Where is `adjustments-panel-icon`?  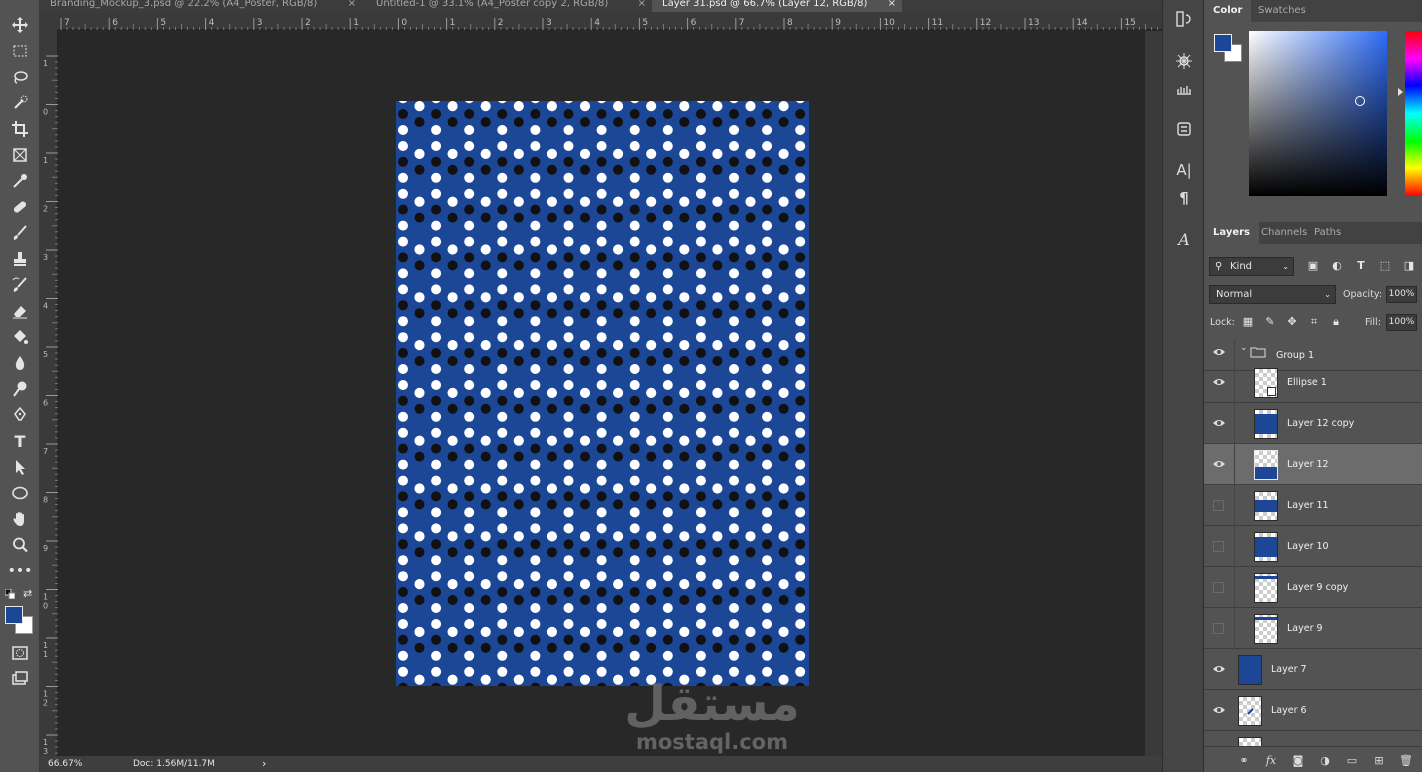
adjustments-panel-icon is located at coordinates (1184, 61).